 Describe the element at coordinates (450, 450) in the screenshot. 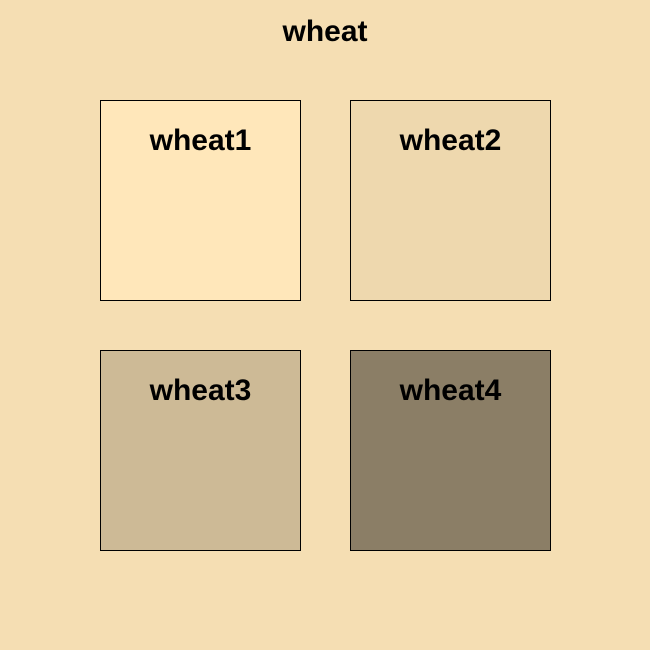

I see `color-swatch-wheat4: wheat4` at that location.